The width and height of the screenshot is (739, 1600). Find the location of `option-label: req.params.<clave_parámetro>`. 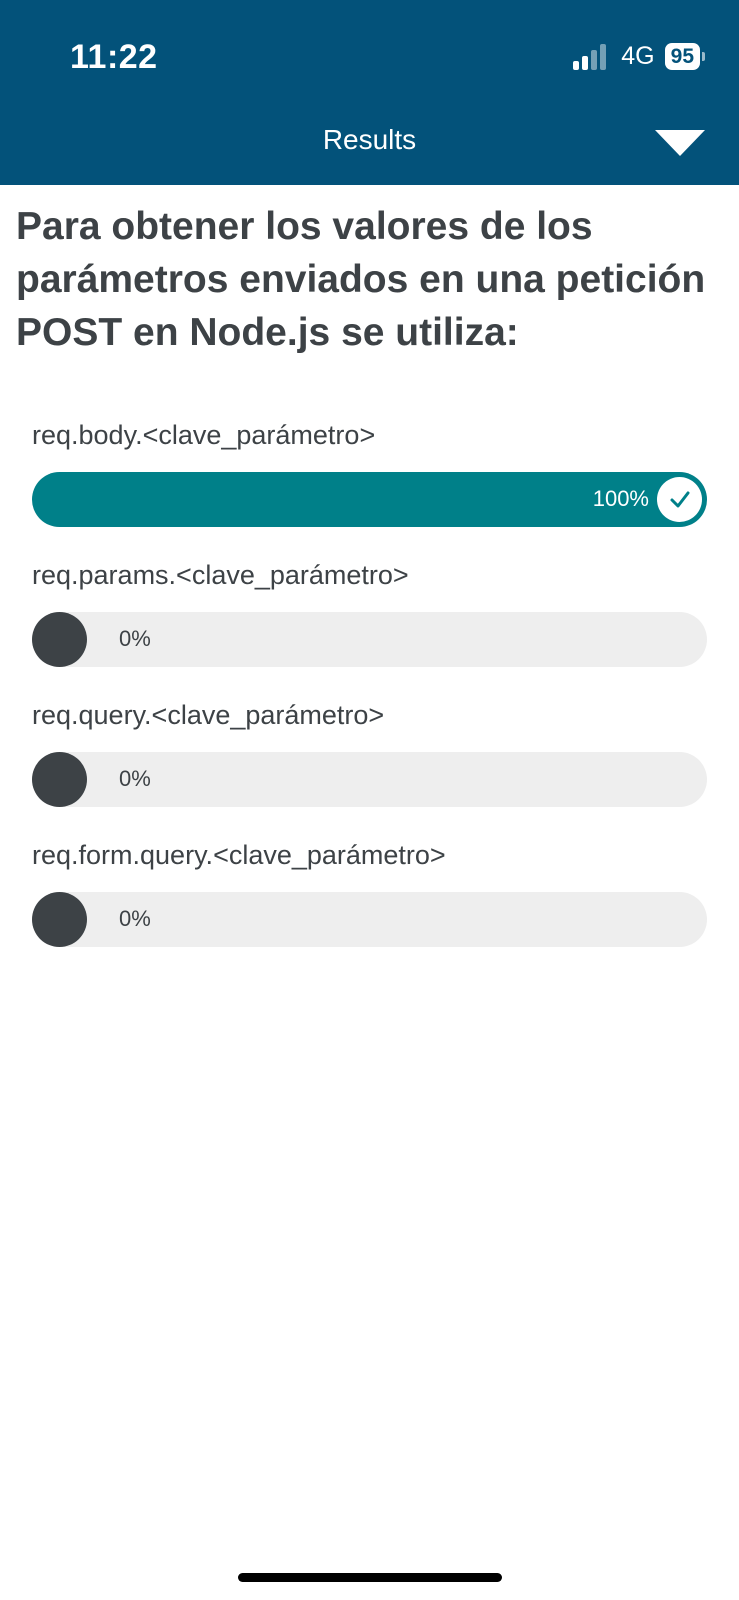

option-label: req.params.<clave_parámetro> is located at coordinates (220, 575).